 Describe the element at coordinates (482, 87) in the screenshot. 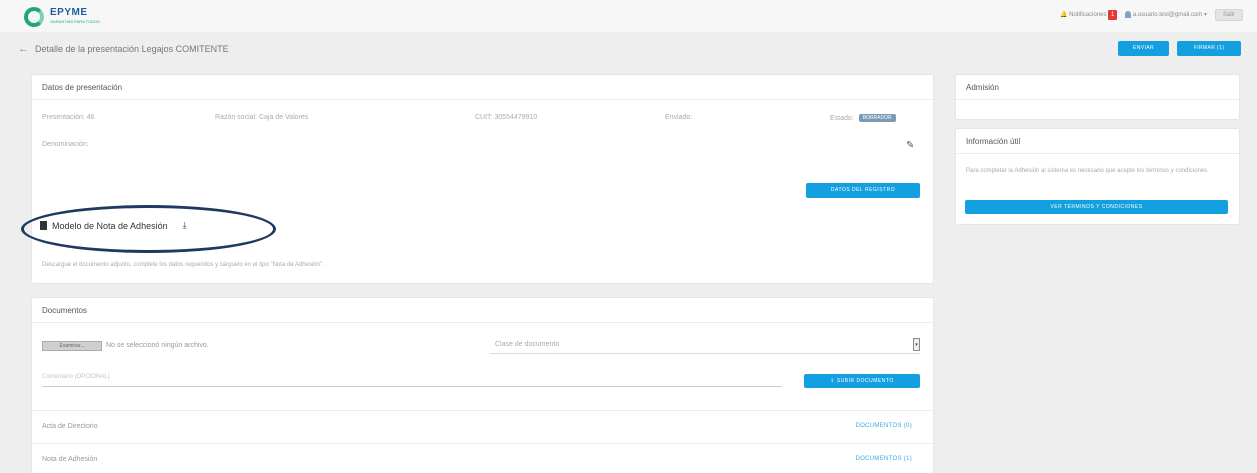

I see `datos-header: Datos de presentación` at that location.